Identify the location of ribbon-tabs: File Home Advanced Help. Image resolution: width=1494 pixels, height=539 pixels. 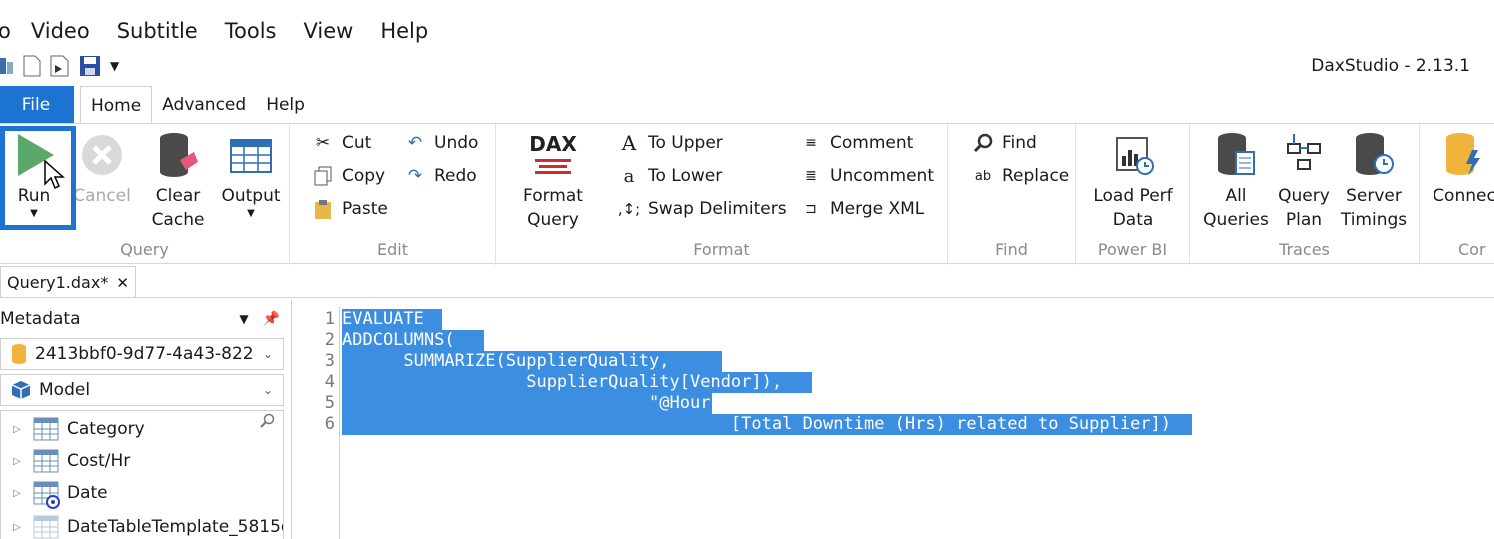
(157, 105).